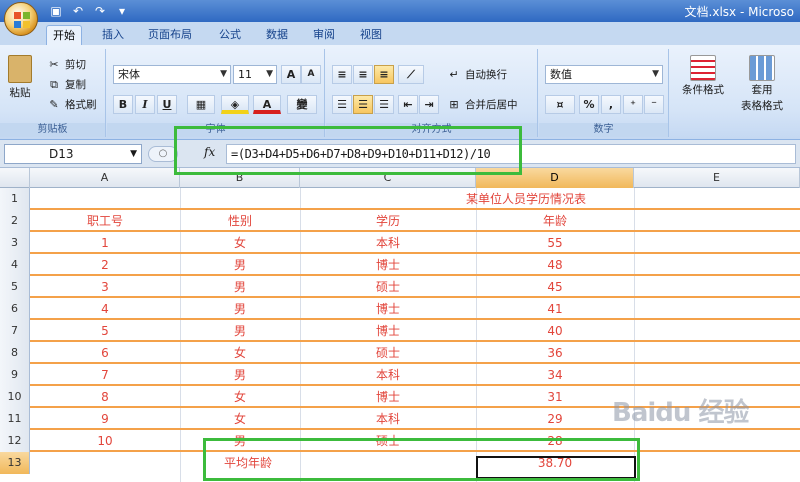  What do you see at coordinates (371, 35) in the screenshot?
I see `tab-view: 视图` at bounding box center [371, 35].